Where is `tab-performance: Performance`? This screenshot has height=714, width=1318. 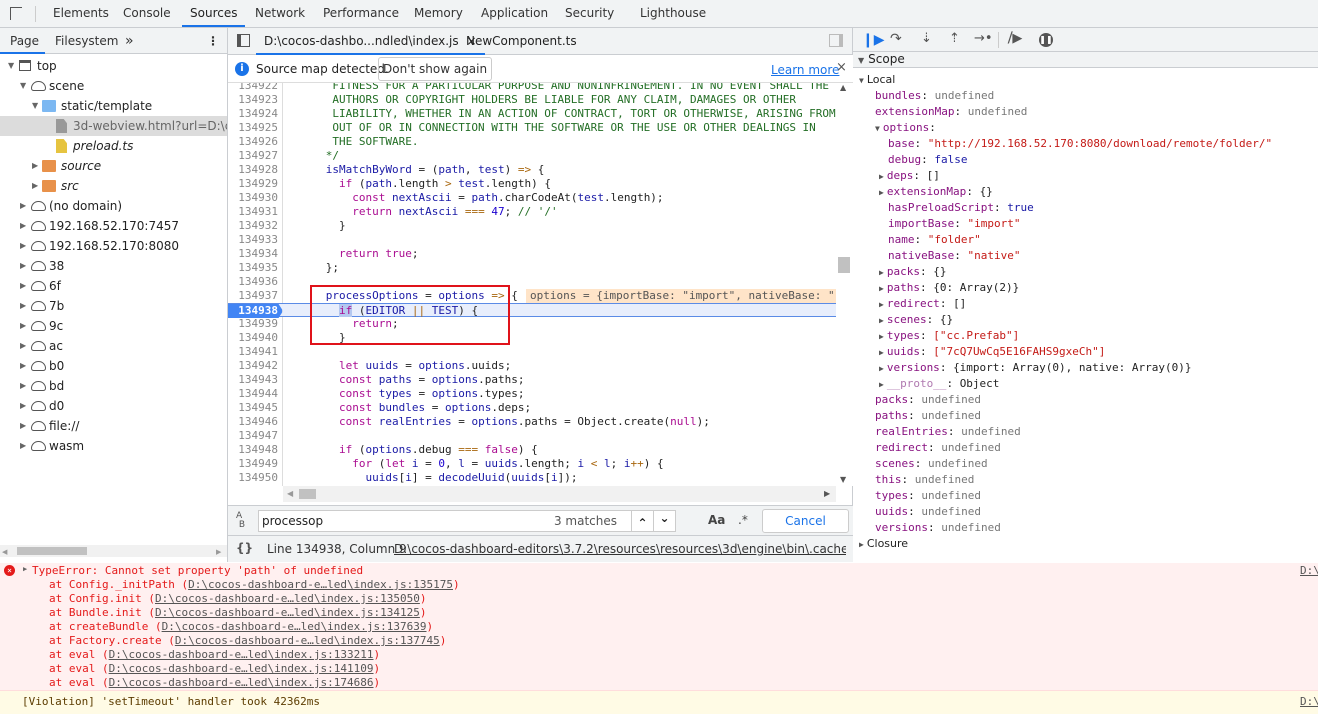
tab-performance: Performance is located at coordinates (361, 13).